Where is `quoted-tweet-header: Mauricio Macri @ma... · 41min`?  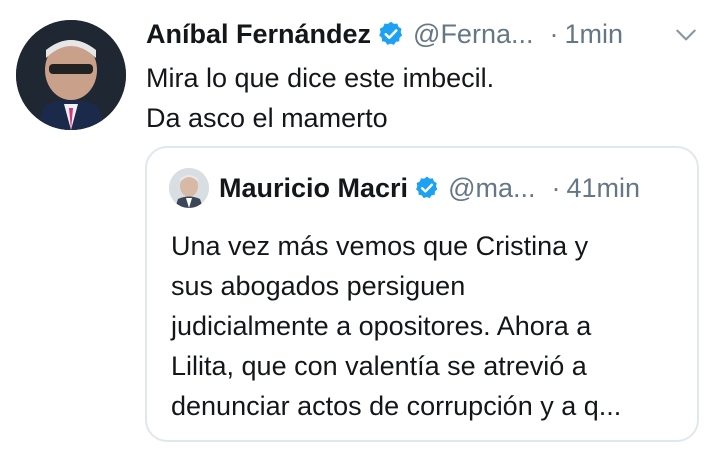 quoted-tweet-header: Mauricio Macri @ma... · 41min is located at coordinates (448, 188).